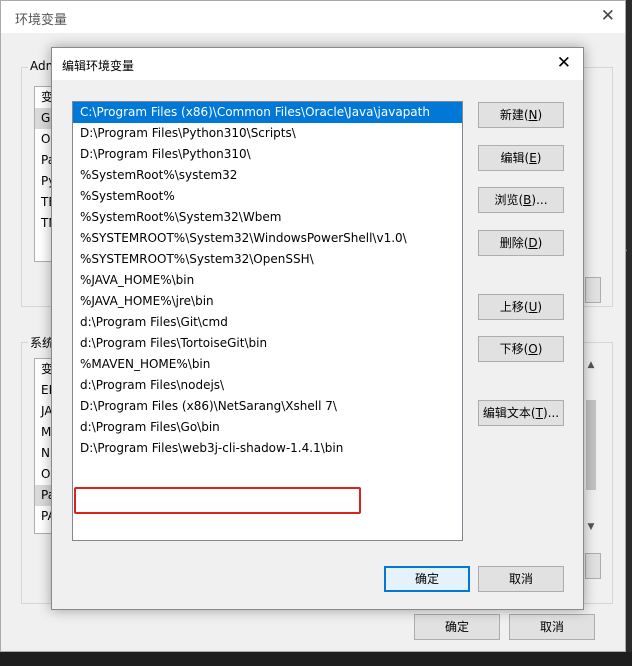  I want to click on path-list-item: D:\Program Files\Python310\, so click(267, 154).